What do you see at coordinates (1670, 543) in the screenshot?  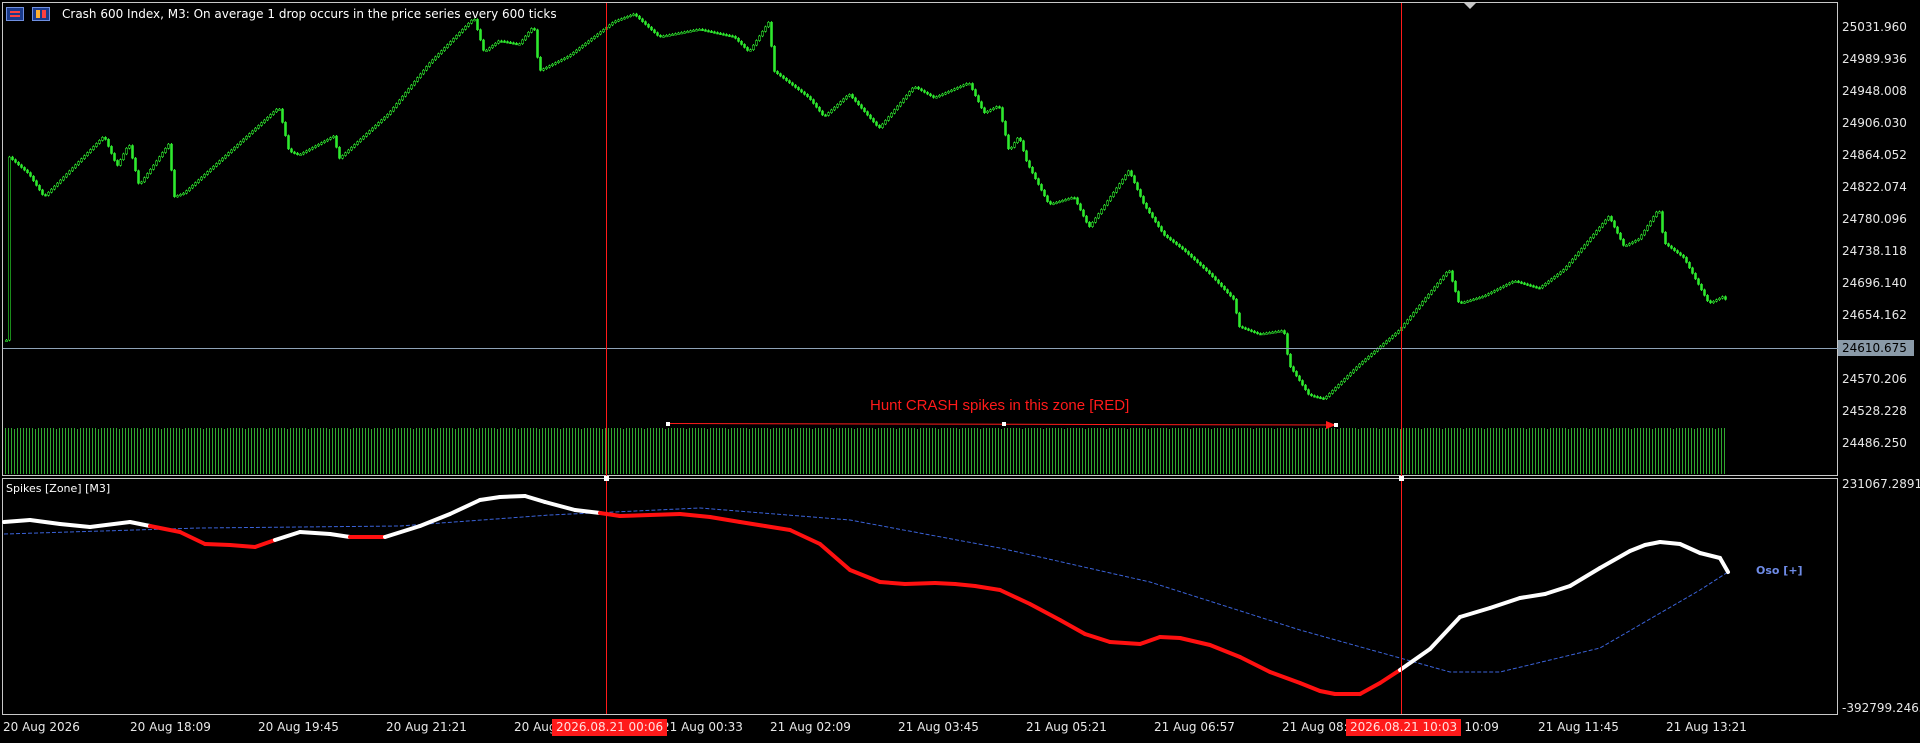 I see `oscillator-segment` at bounding box center [1670, 543].